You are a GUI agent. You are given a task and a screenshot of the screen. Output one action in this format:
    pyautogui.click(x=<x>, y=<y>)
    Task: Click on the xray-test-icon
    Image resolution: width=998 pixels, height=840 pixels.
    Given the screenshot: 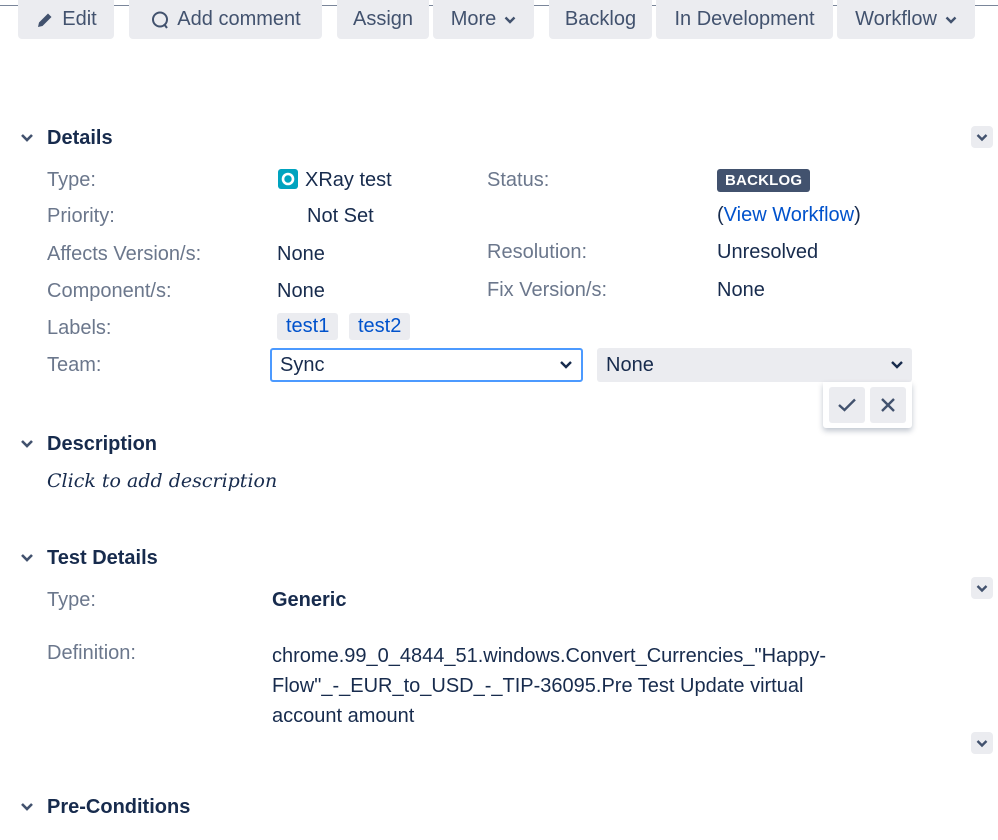 What is the action you would take?
    pyautogui.click(x=288, y=178)
    